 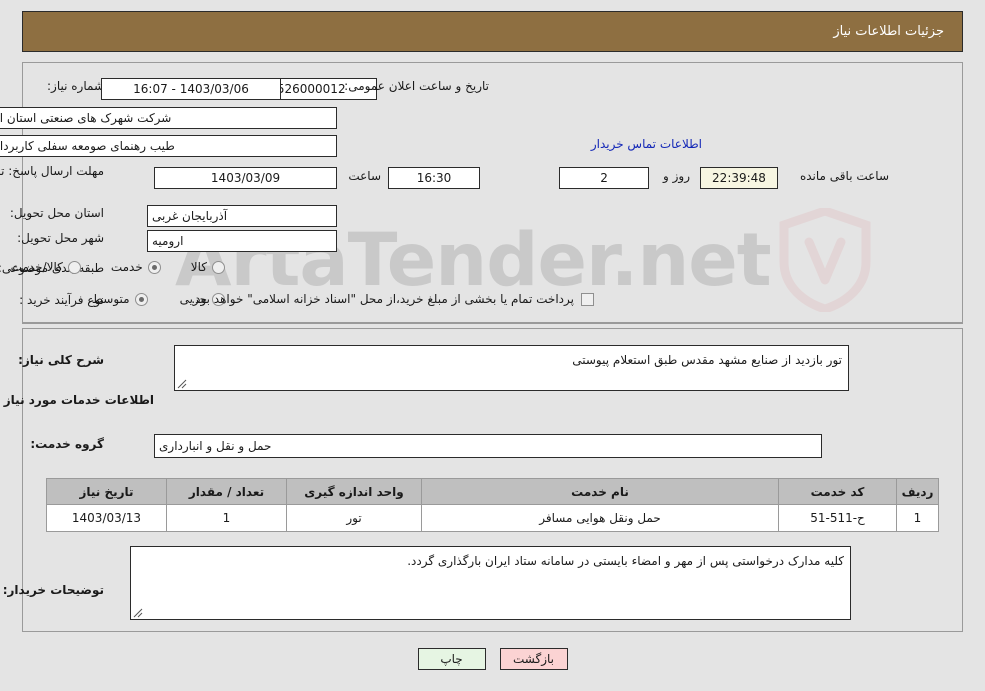 I want to click on province-value: آذربایجان غربی, so click(x=190, y=216).